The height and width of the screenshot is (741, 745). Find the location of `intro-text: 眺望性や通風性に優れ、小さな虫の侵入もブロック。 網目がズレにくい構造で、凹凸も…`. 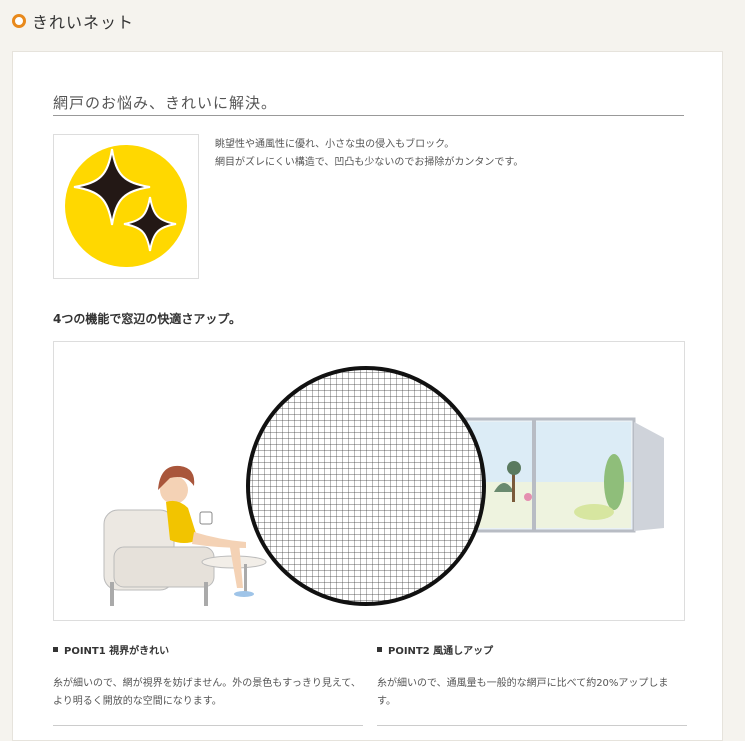

intro-text: 眺望性や通風性に優れ、小さな虫の侵入もブロック。 網目がズレにくい構造で、凹凸も… is located at coordinates (435, 154).